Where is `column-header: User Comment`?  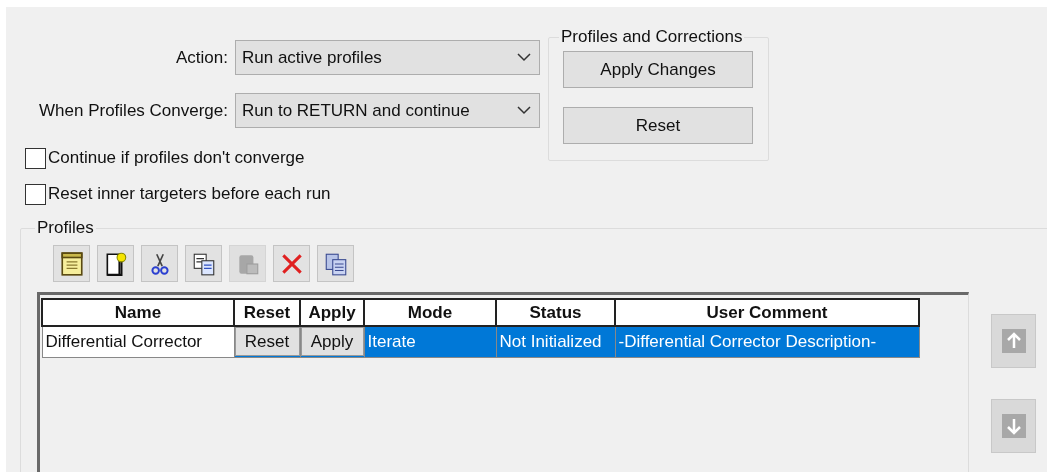 column-header: User Comment is located at coordinates (767, 312).